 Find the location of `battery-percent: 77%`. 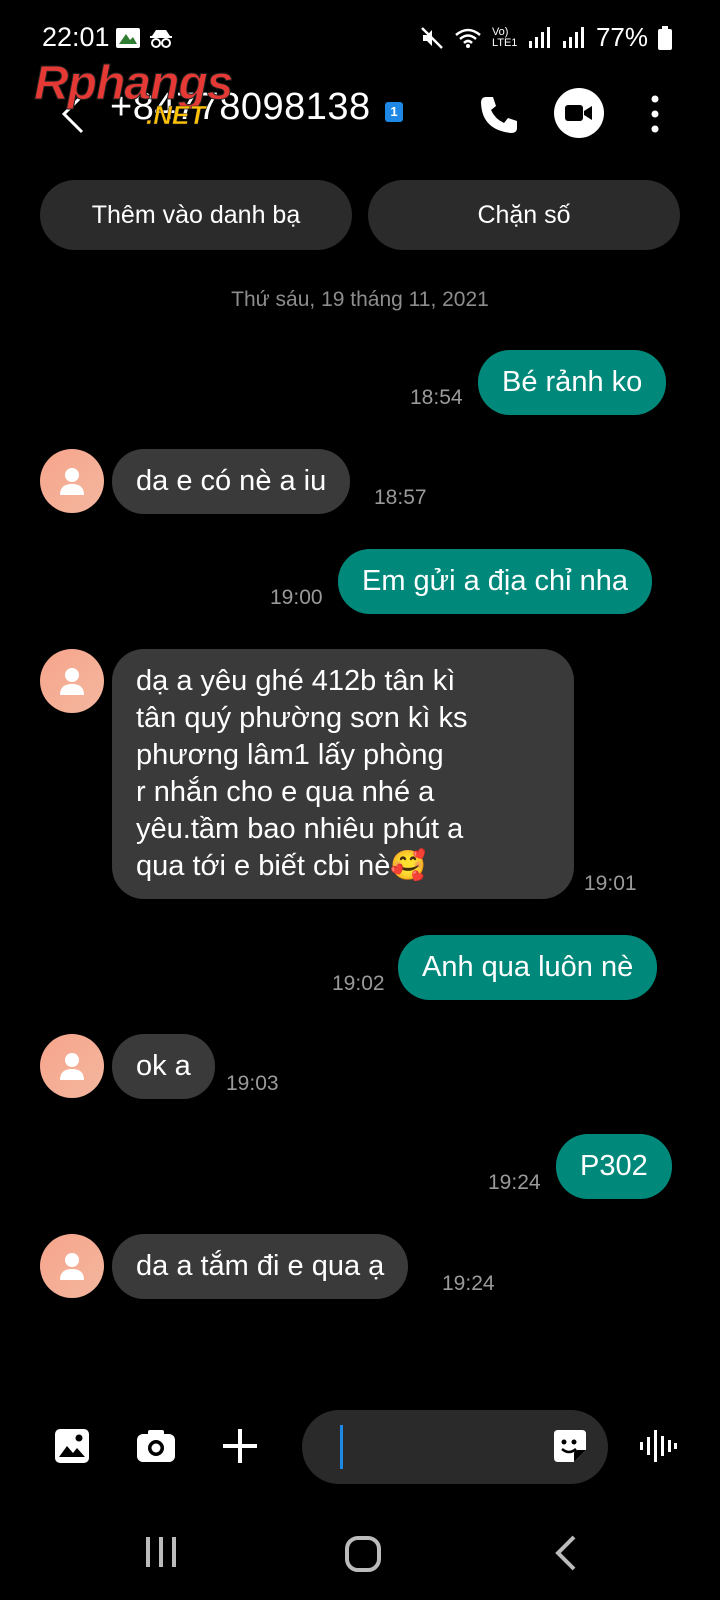

battery-percent: 77% is located at coordinates (621, 37).